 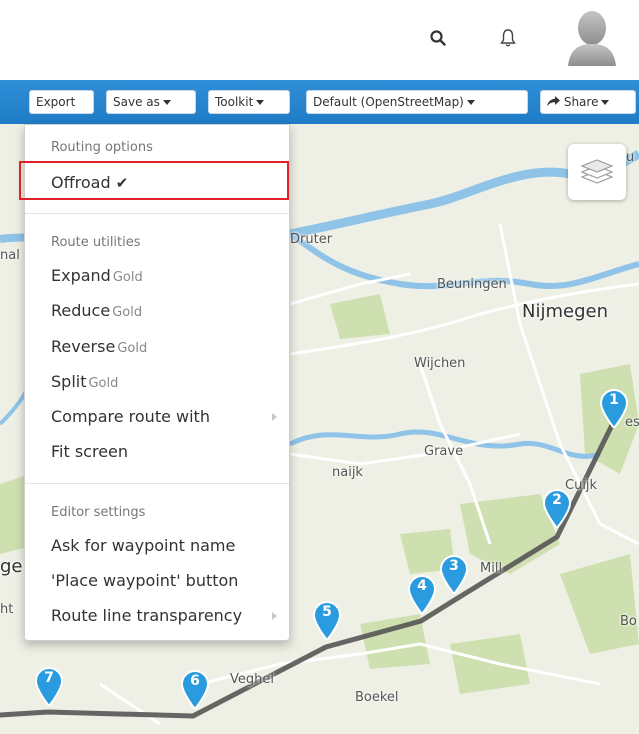 I want to click on waypoint-marker-3: 3, so click(x=454, y=575).